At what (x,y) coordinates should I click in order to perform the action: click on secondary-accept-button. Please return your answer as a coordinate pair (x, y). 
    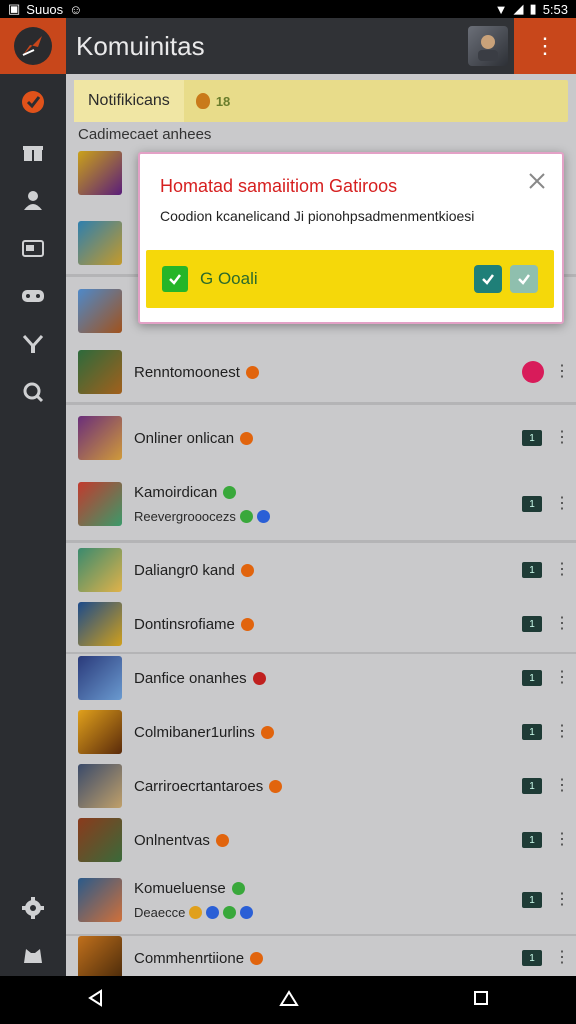
    Looking at the image, I should click on (524, 279).